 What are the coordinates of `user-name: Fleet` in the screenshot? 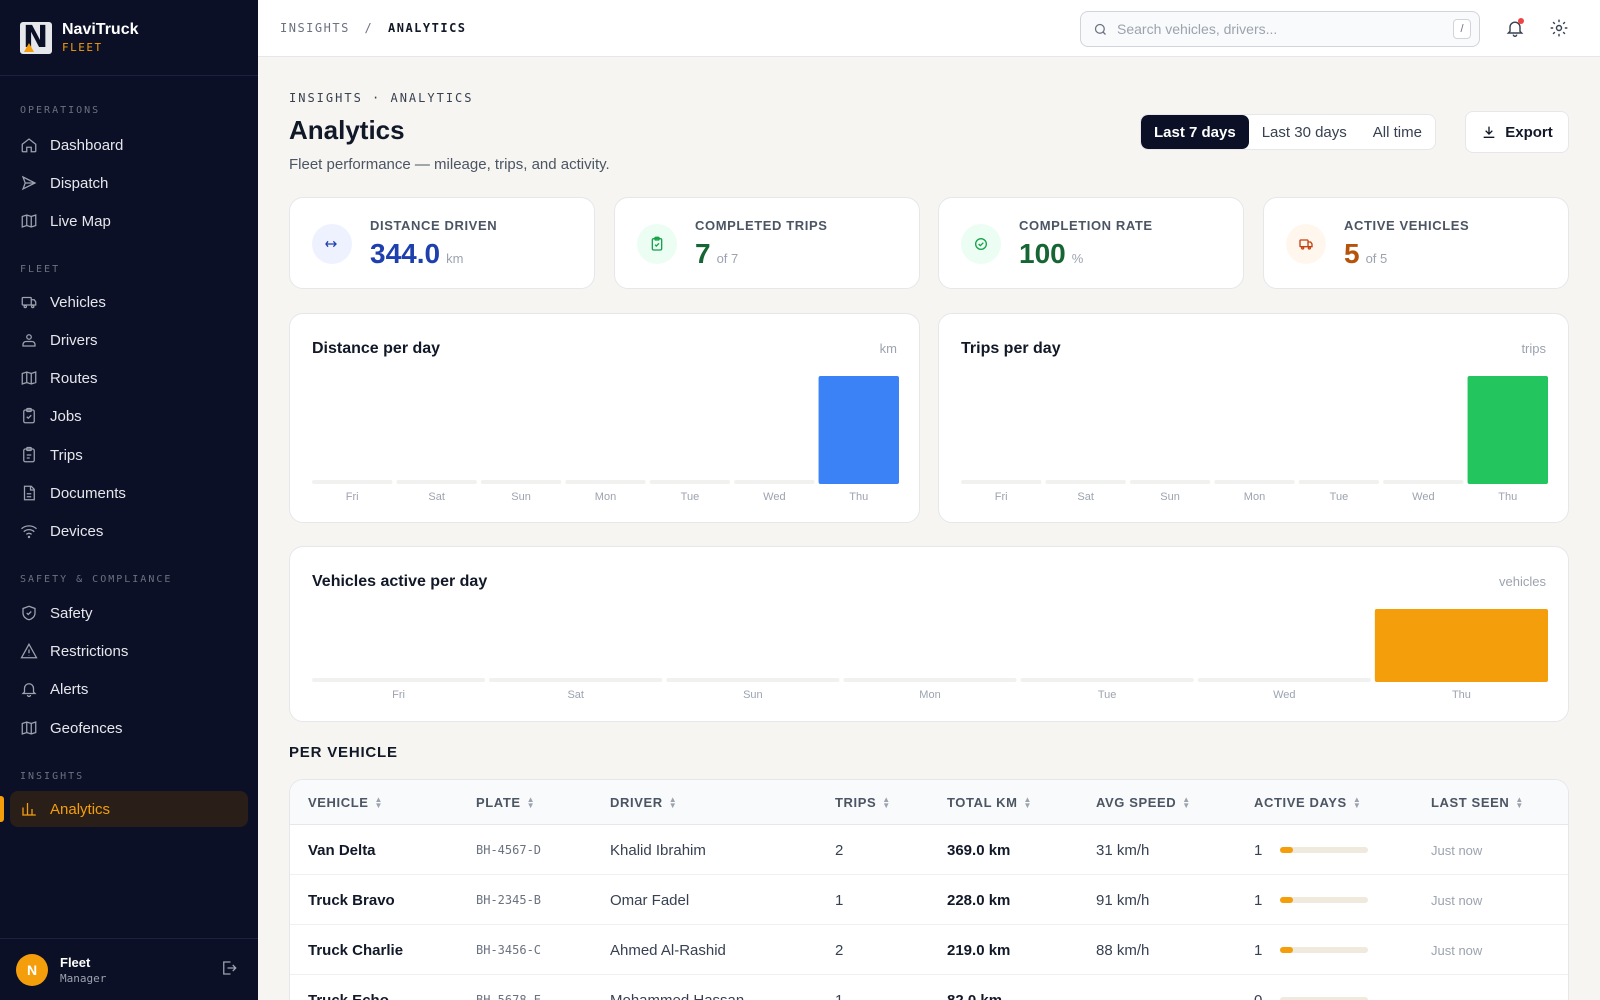 It's located at (75, 962).